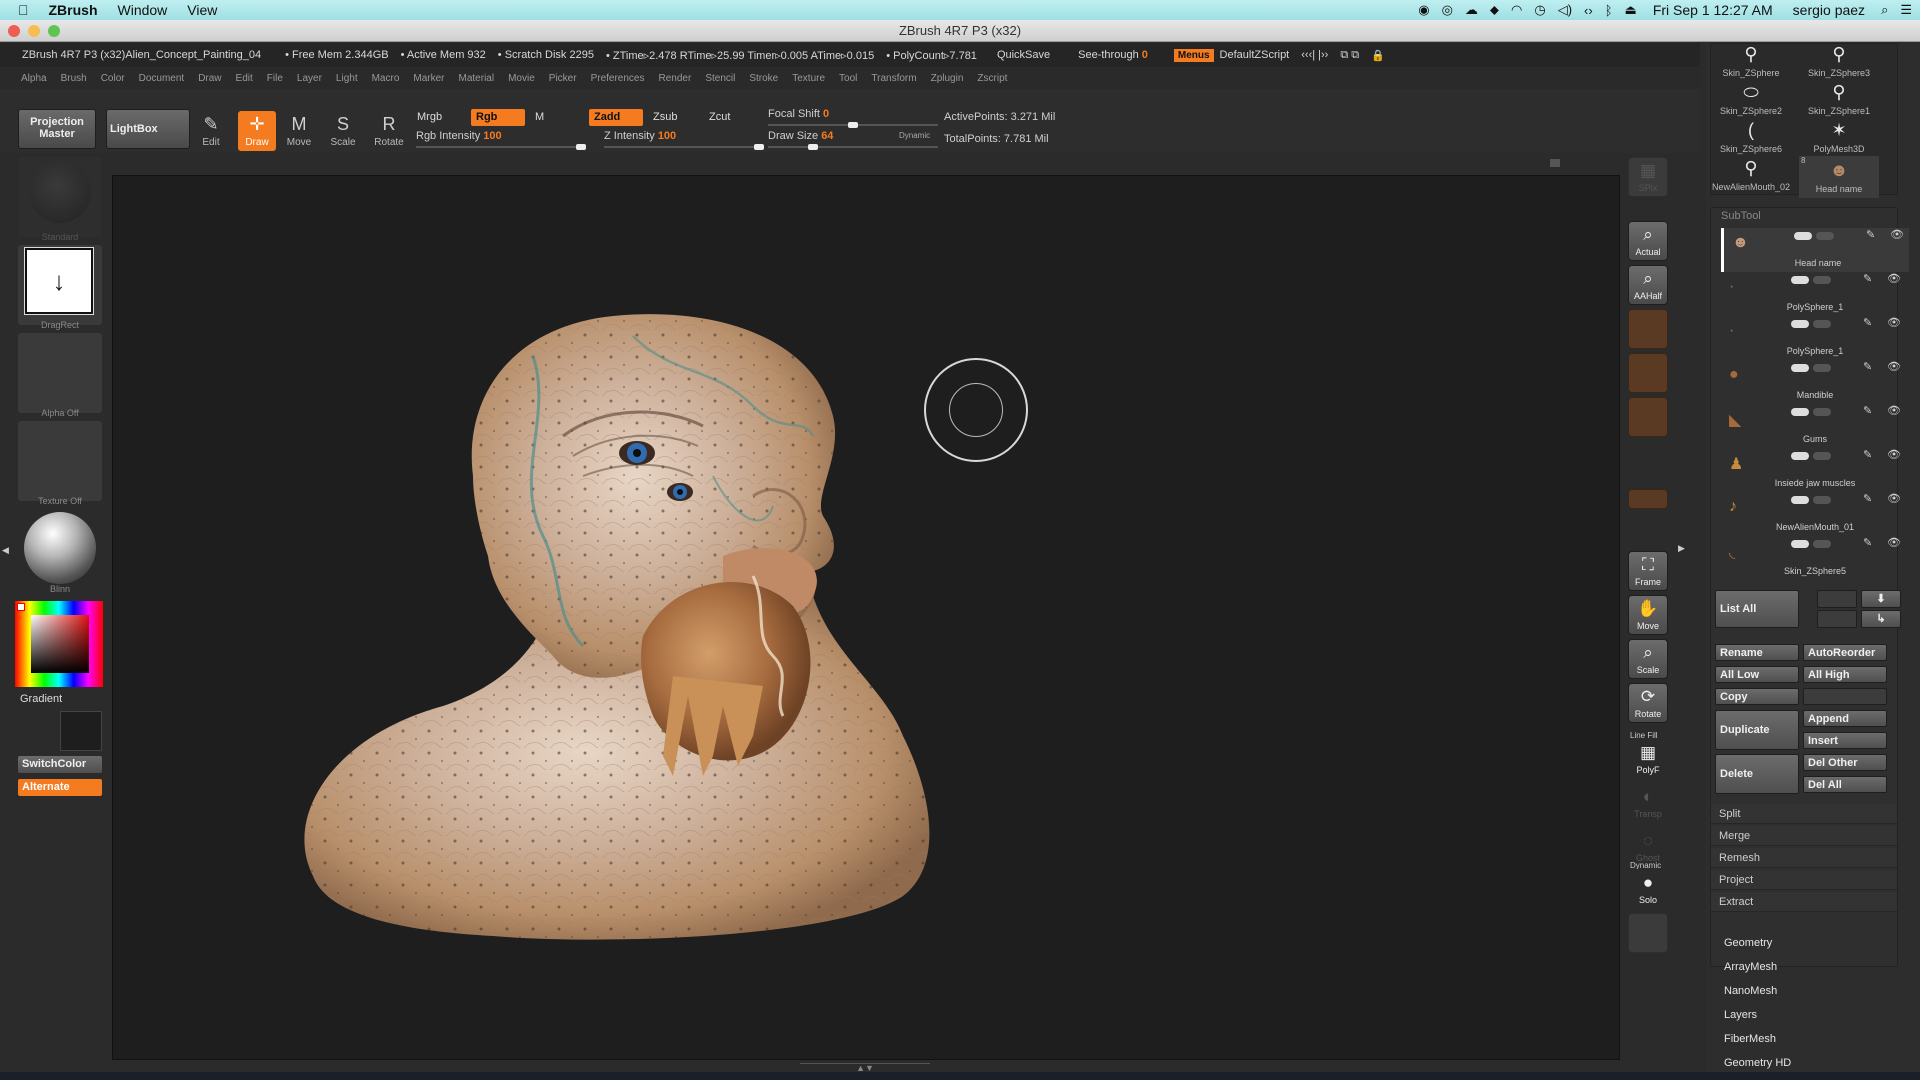 The height and width of the screenshot is (1080, 1920). I want to click on dock-layout-icon: ‹‹‹| |››, so click(1314, 55).